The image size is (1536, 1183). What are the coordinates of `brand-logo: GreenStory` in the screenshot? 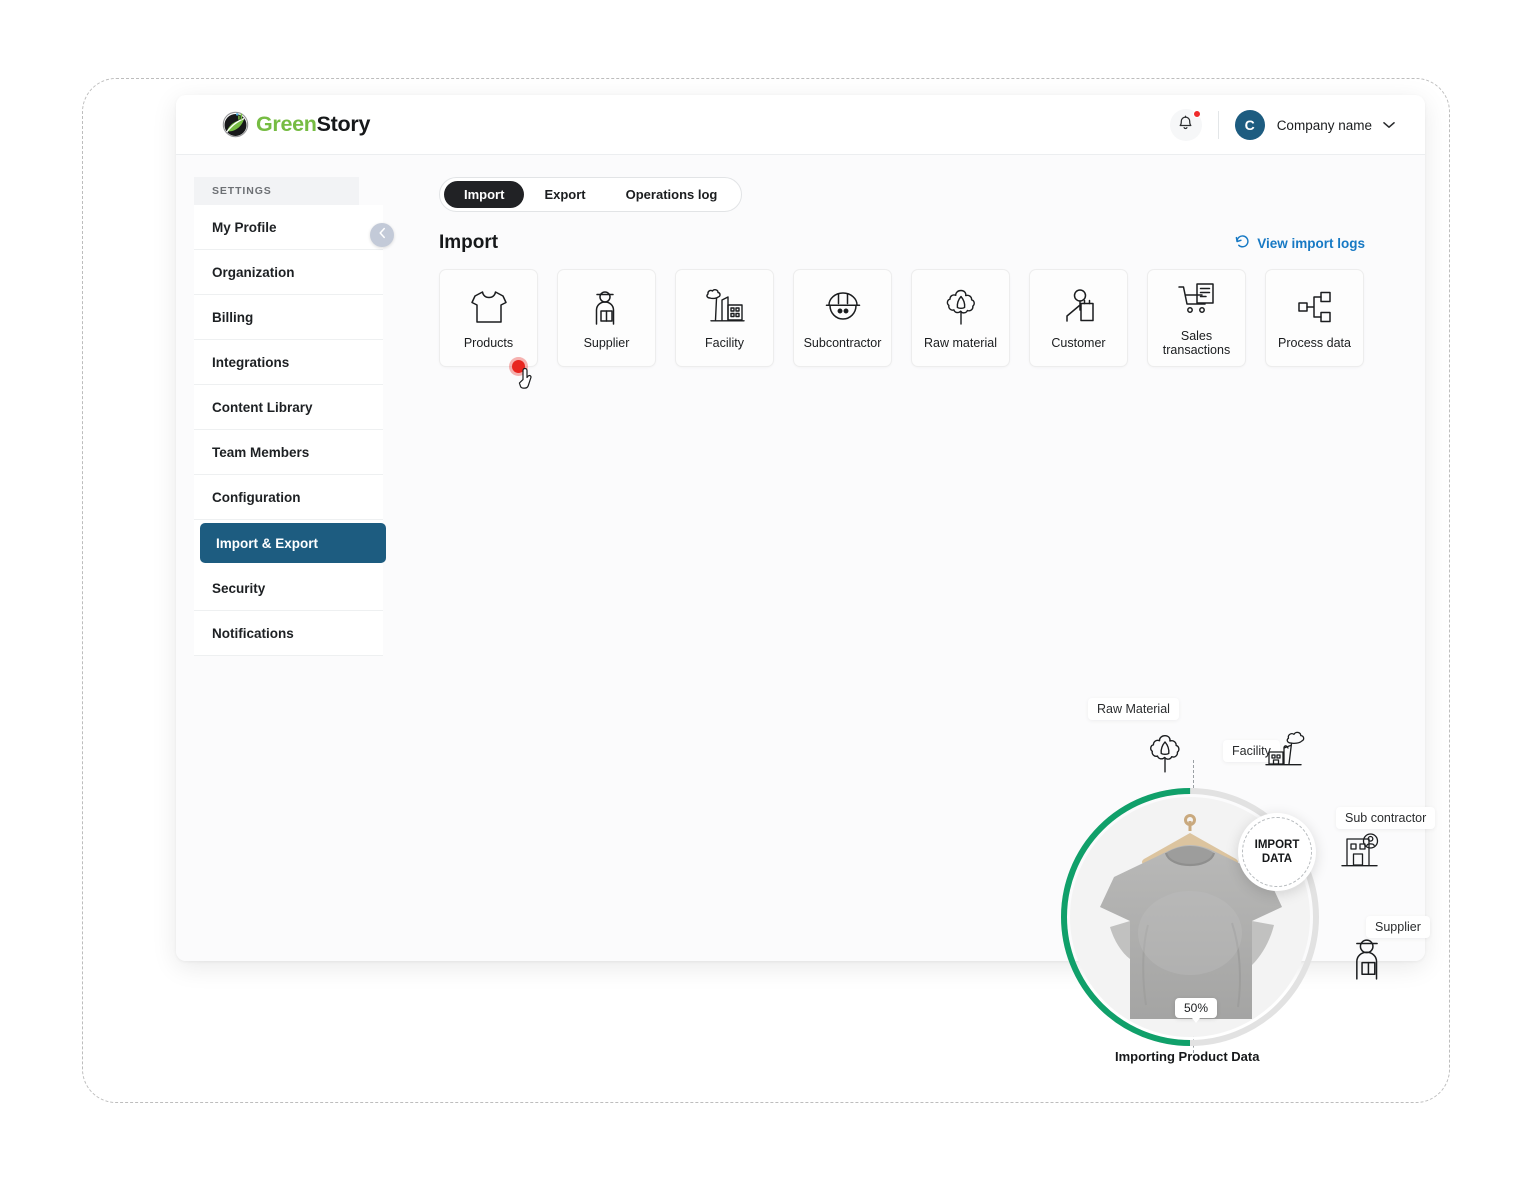 It's located at (296, 124).